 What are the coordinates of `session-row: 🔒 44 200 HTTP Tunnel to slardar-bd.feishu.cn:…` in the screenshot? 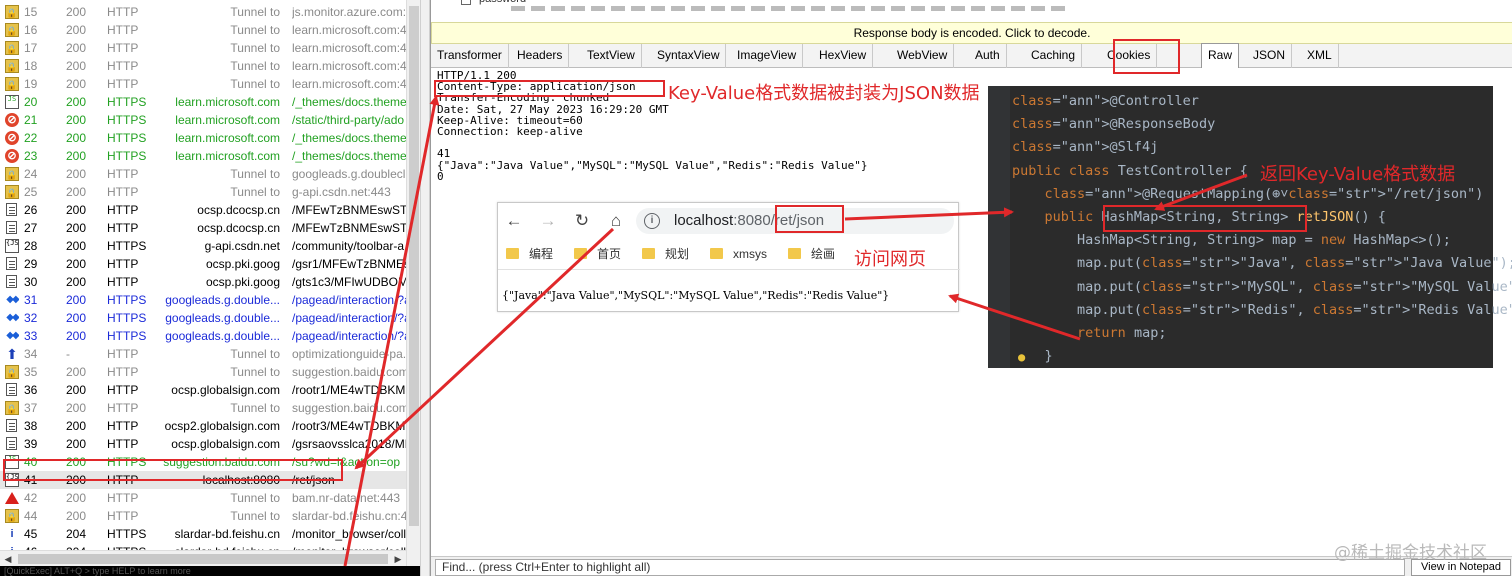 It's located at (203, 516).